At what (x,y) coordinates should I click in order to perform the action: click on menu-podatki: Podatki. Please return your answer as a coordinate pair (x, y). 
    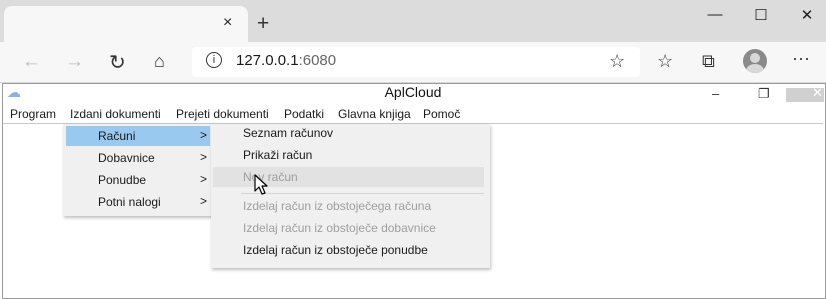
    Looking at the image, I should click on (304, 114).